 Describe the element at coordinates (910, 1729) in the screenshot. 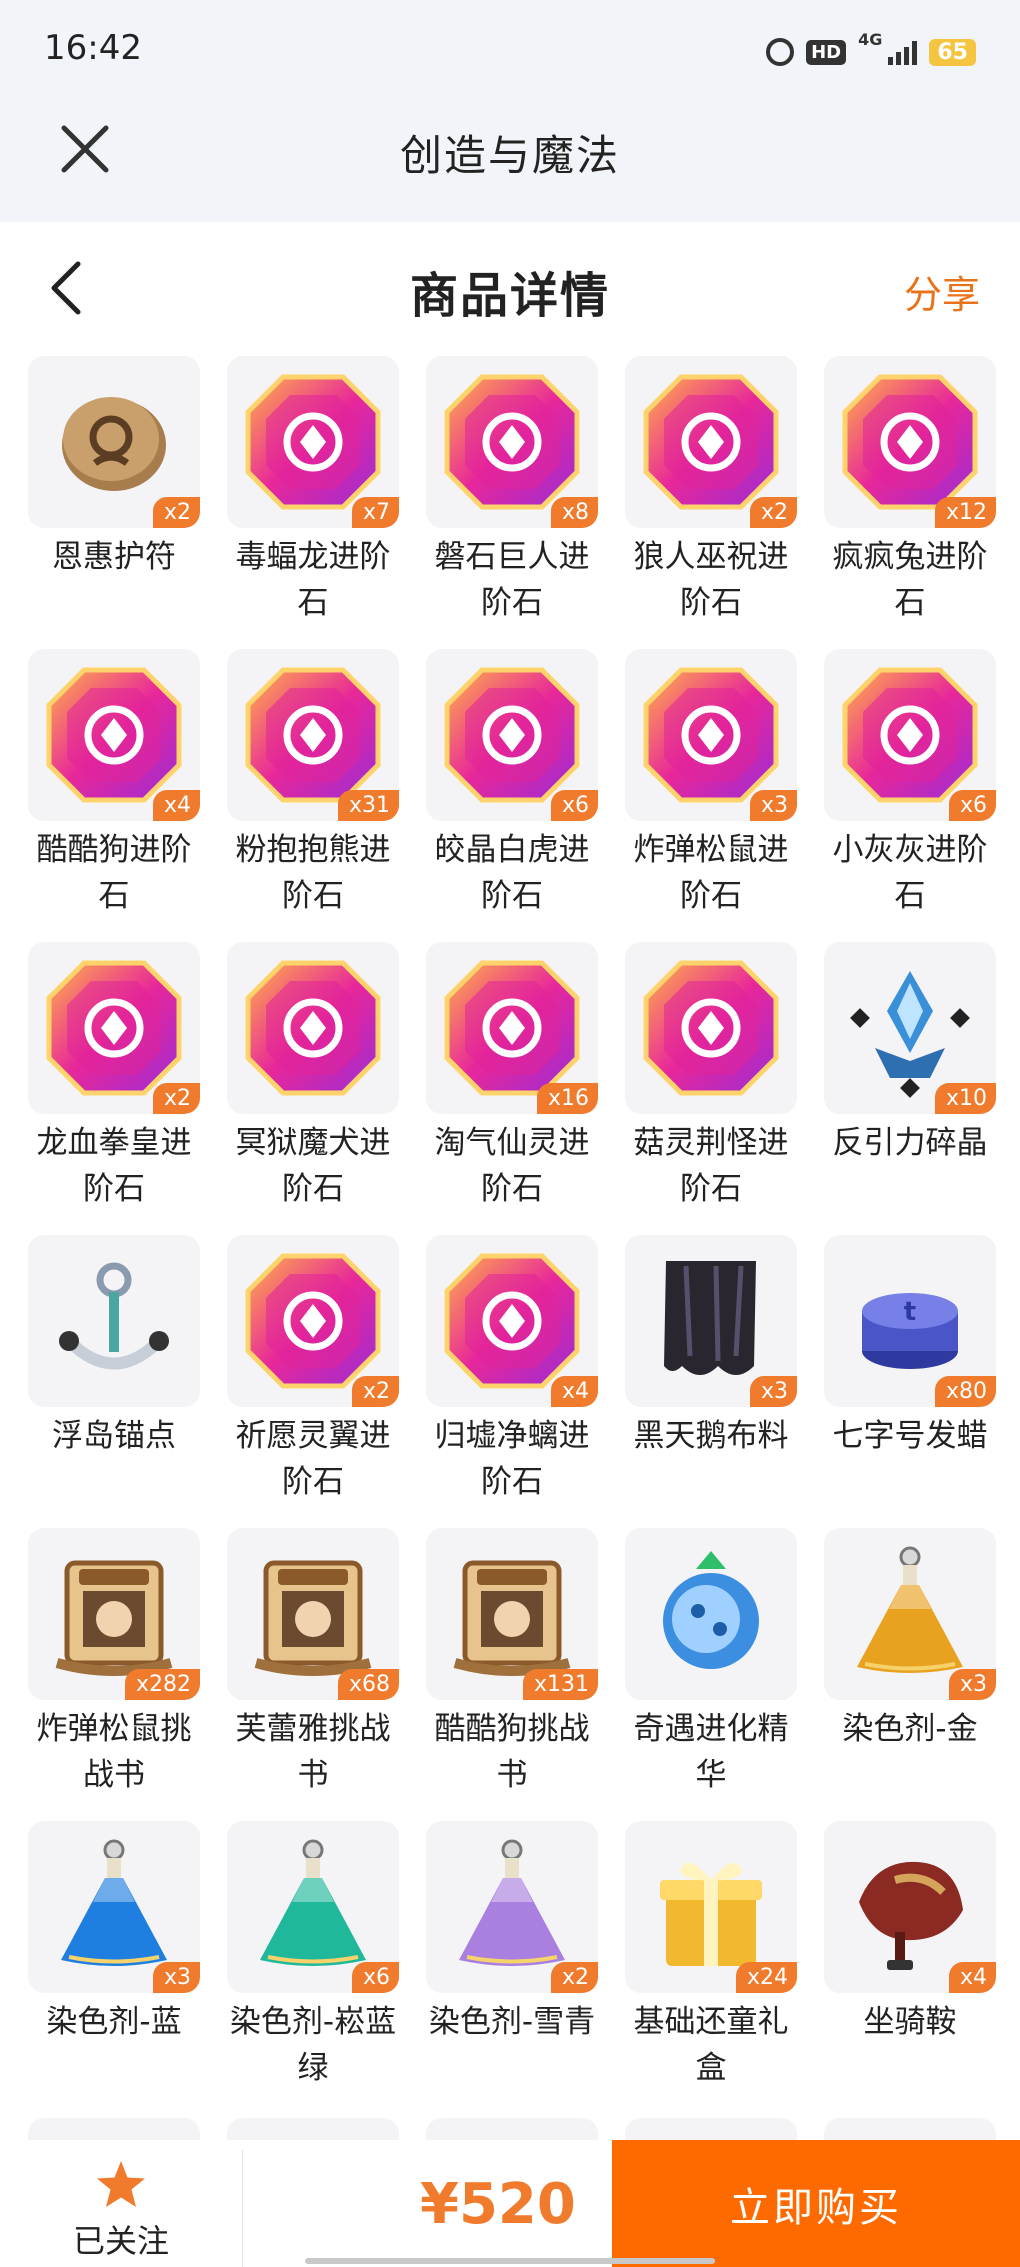

I see `item-name: 染色剂-金` at that location.